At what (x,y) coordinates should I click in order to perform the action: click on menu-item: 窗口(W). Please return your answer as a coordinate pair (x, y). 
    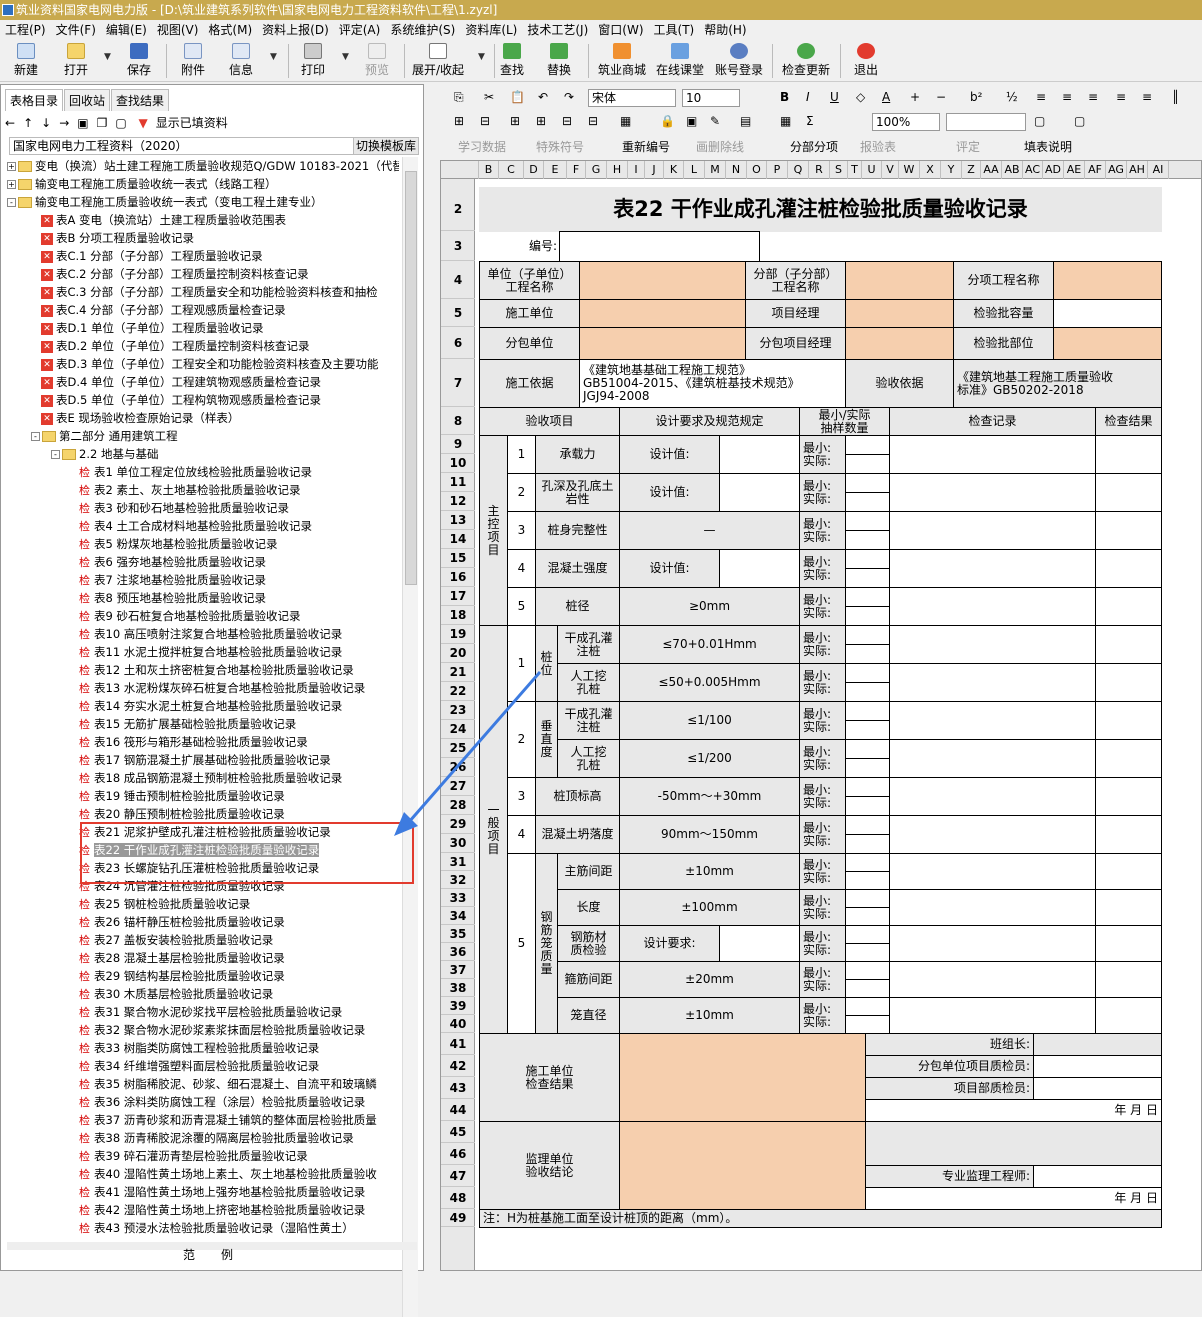
    Looking at the image, I should click on (620, 30).